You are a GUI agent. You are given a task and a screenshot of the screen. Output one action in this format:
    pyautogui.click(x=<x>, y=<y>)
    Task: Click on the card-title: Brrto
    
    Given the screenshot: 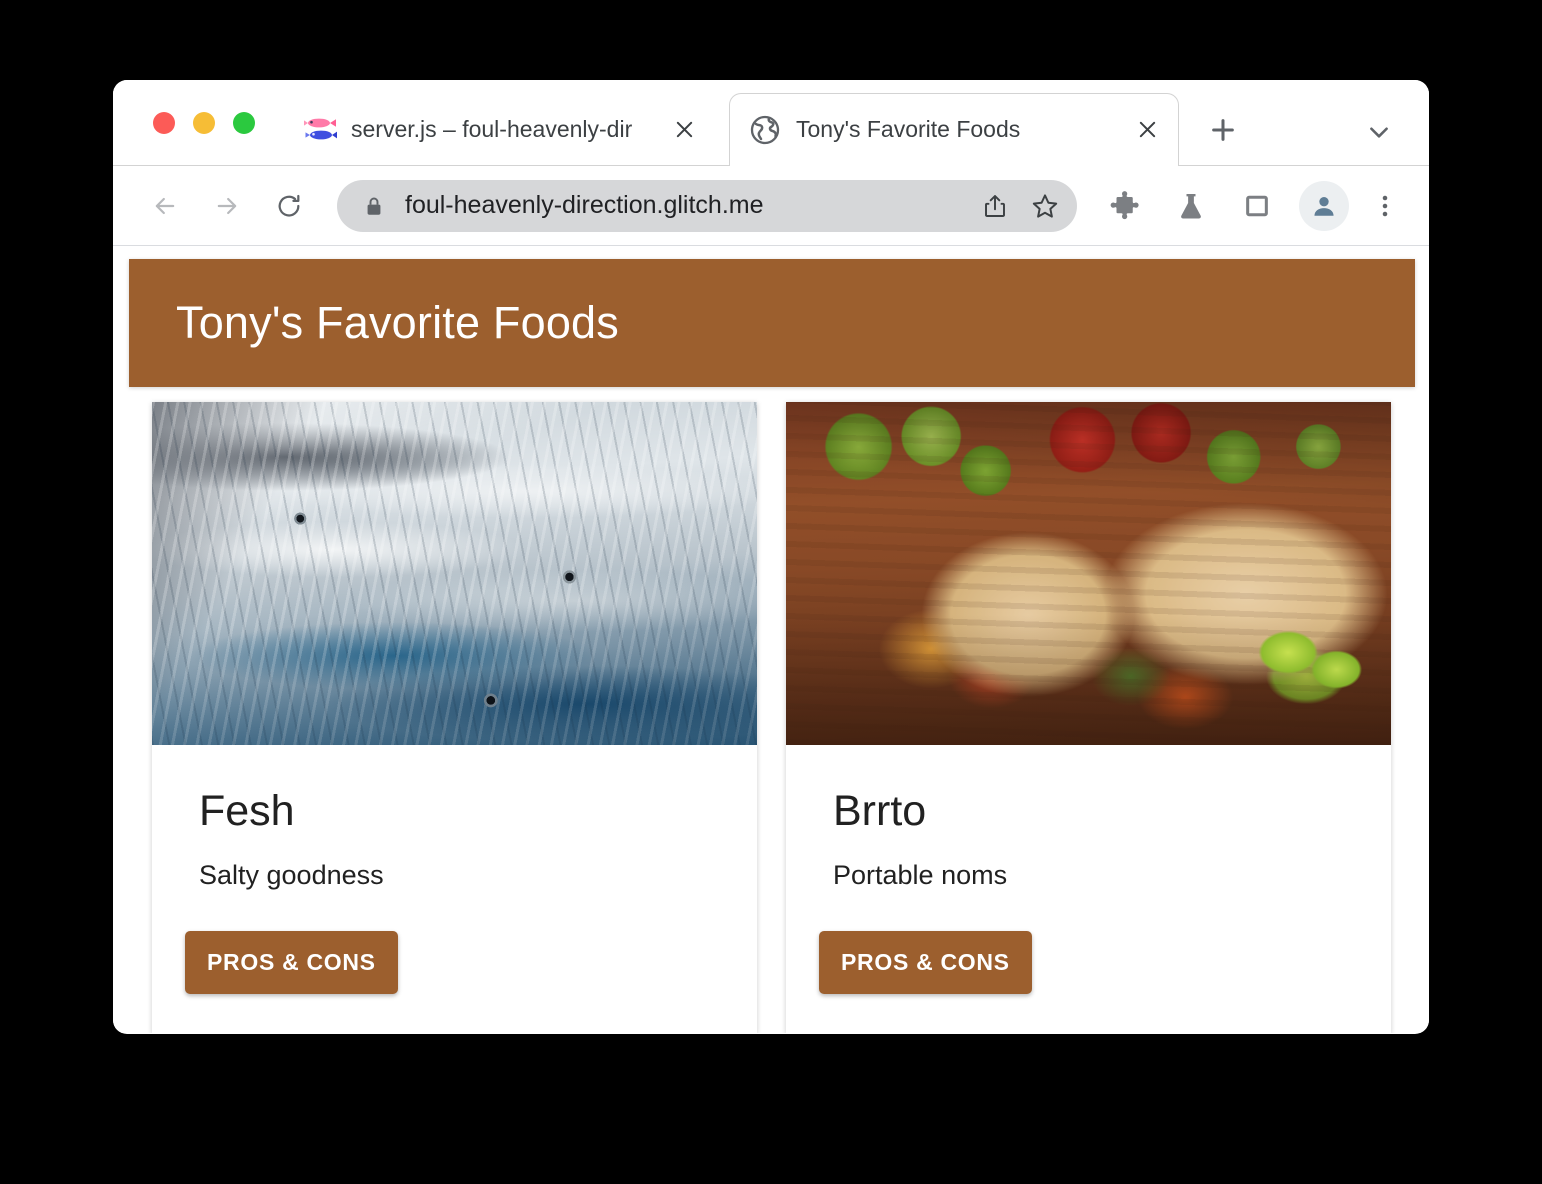 What is the action you would take?
    pyautogui.click(x=880, y=811)
    